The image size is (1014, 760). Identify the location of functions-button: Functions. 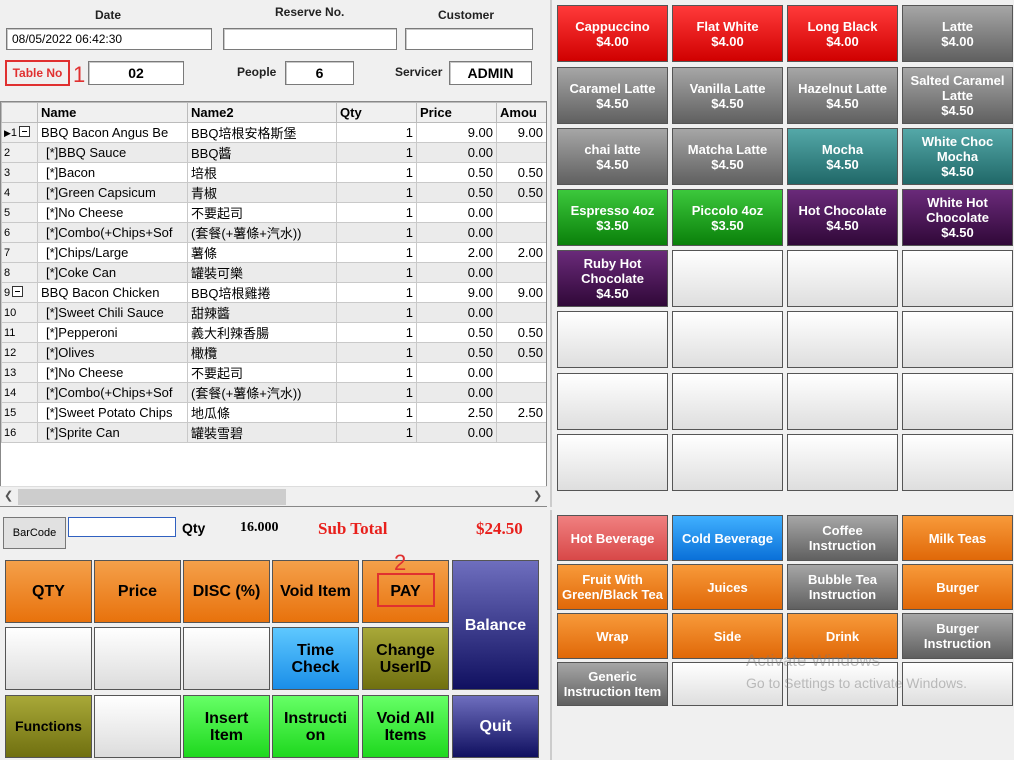
(48, 726).